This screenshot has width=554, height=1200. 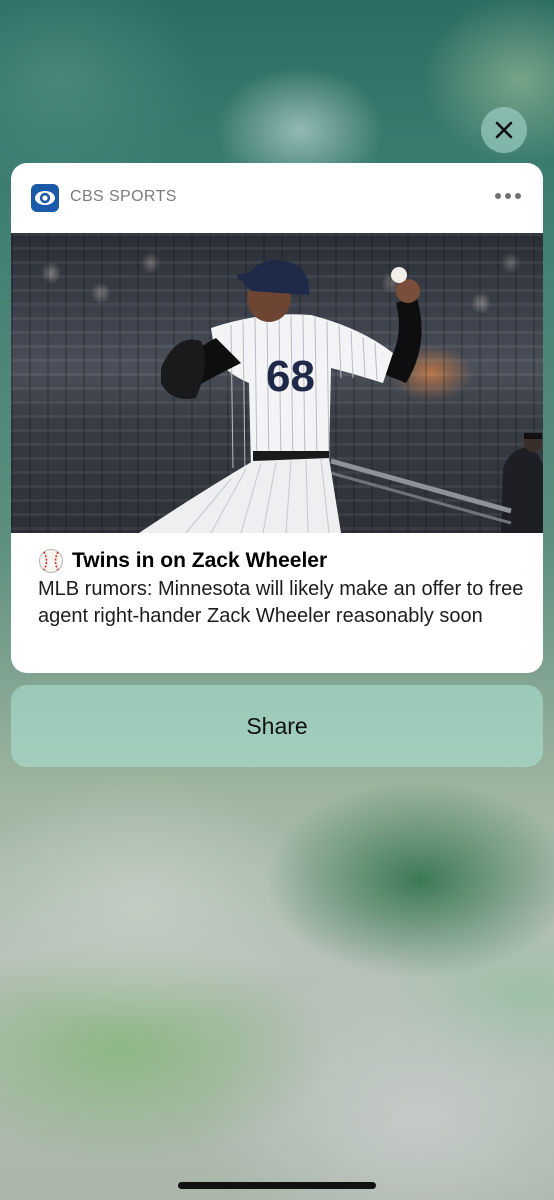 I want to click on more-options-button, so click(x=508, y=196).